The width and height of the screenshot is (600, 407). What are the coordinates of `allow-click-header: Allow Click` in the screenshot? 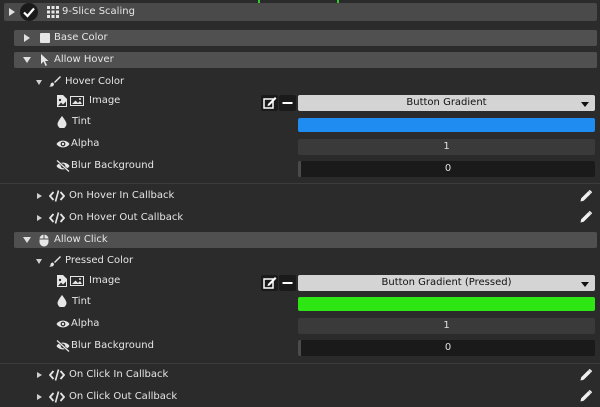 It's located at (305, 240).